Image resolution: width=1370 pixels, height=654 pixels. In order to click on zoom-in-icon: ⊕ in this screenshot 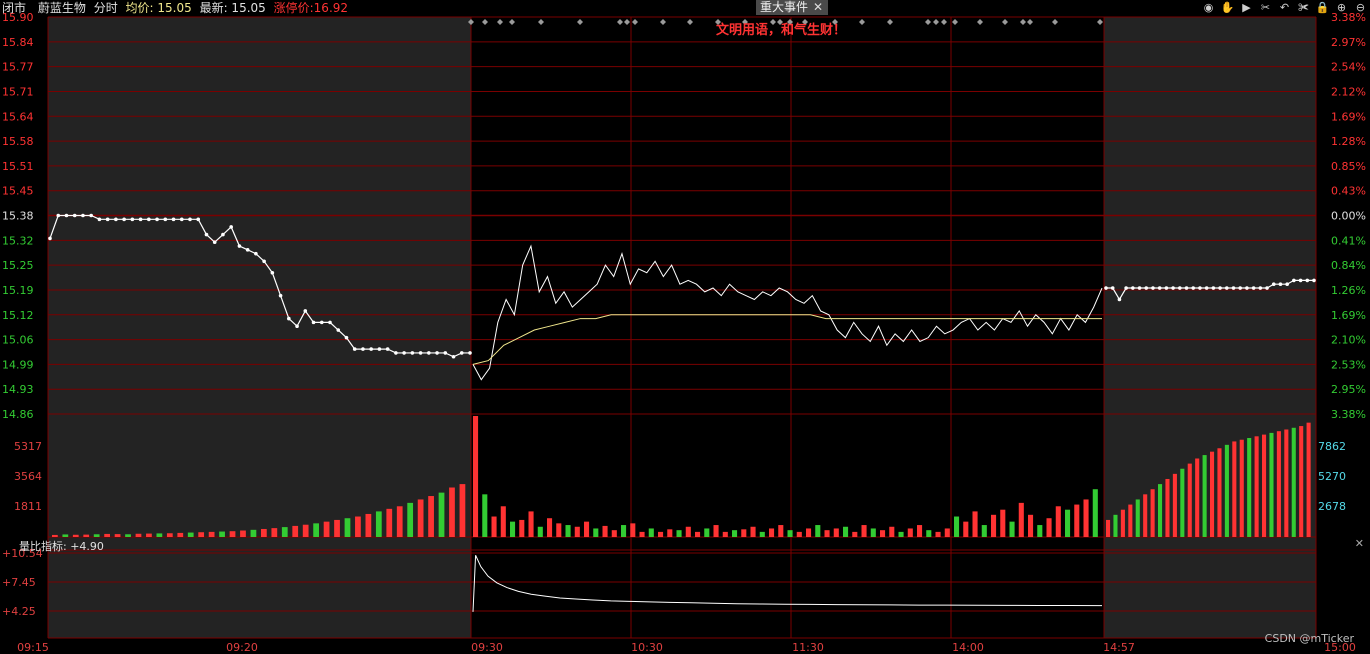, I will do `click(1341, 7)`.